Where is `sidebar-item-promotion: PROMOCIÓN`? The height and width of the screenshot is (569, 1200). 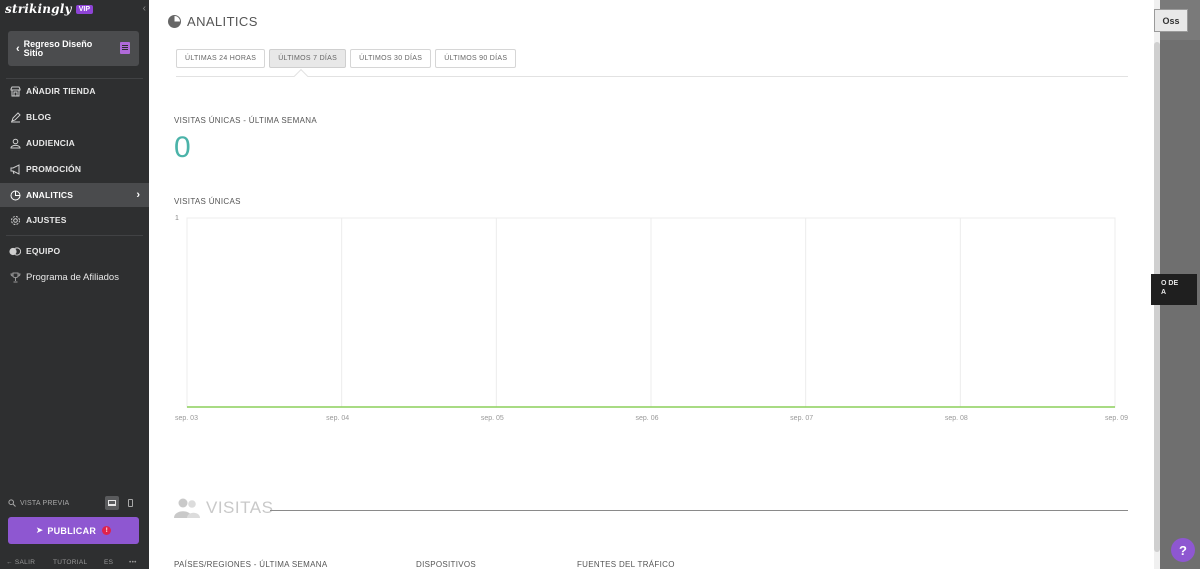 sidebar-item-promotion: PROMOCIÓN is located at coordinates (74, 169).